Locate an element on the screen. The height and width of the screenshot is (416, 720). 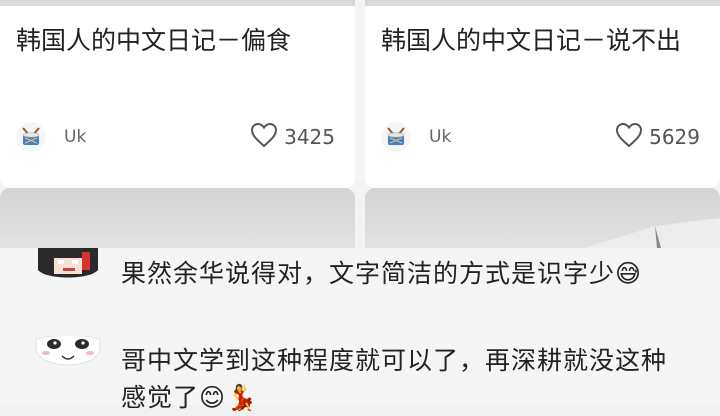
comment-text: 果然余华说得对，文字简洁的方式是识字少😅 is located at coordinates (382, 273).